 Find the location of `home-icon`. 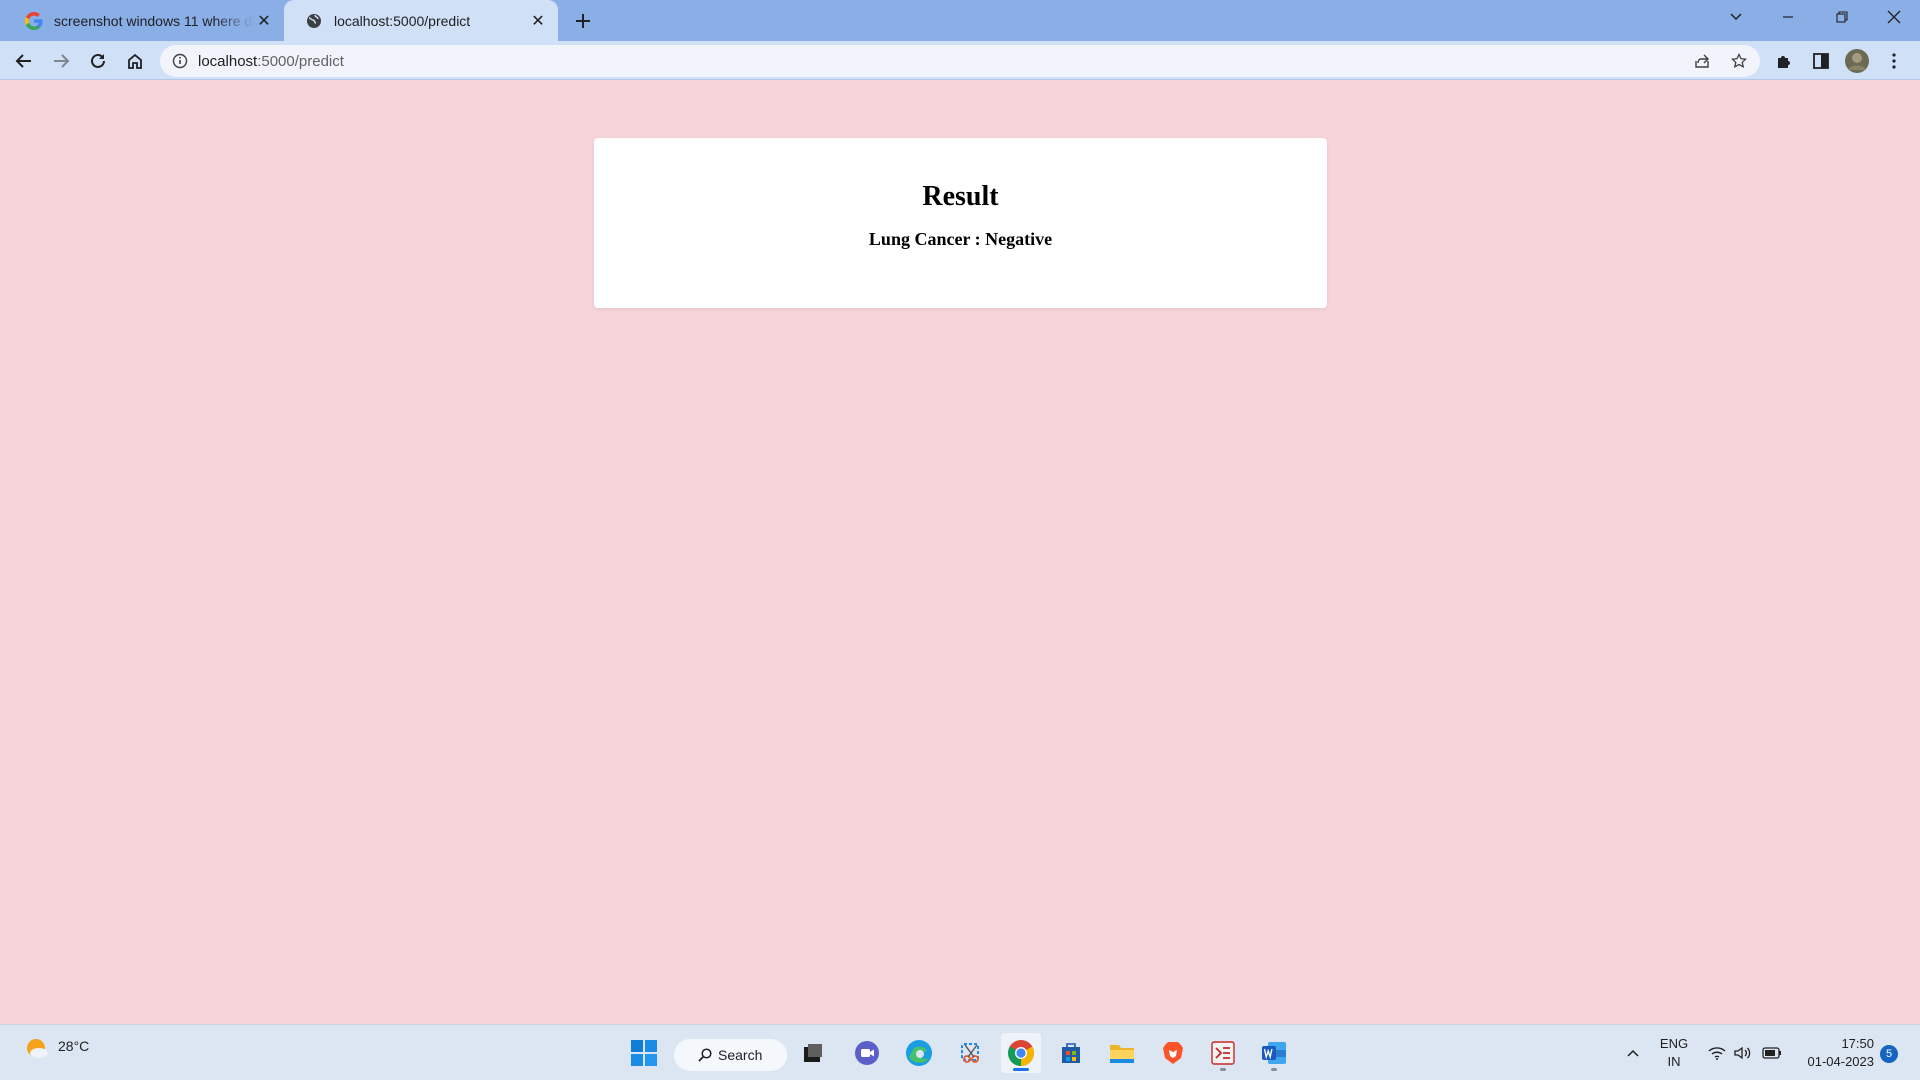

home-icon is located at coordinates (135, 61).